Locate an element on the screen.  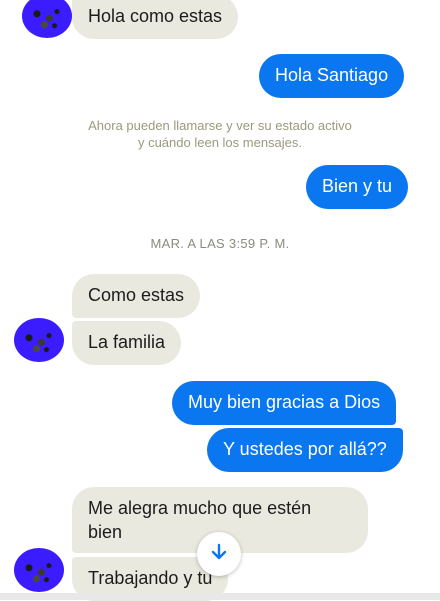
message-text: Muy bien gracias a Dios is located at coordinates (284, 402).